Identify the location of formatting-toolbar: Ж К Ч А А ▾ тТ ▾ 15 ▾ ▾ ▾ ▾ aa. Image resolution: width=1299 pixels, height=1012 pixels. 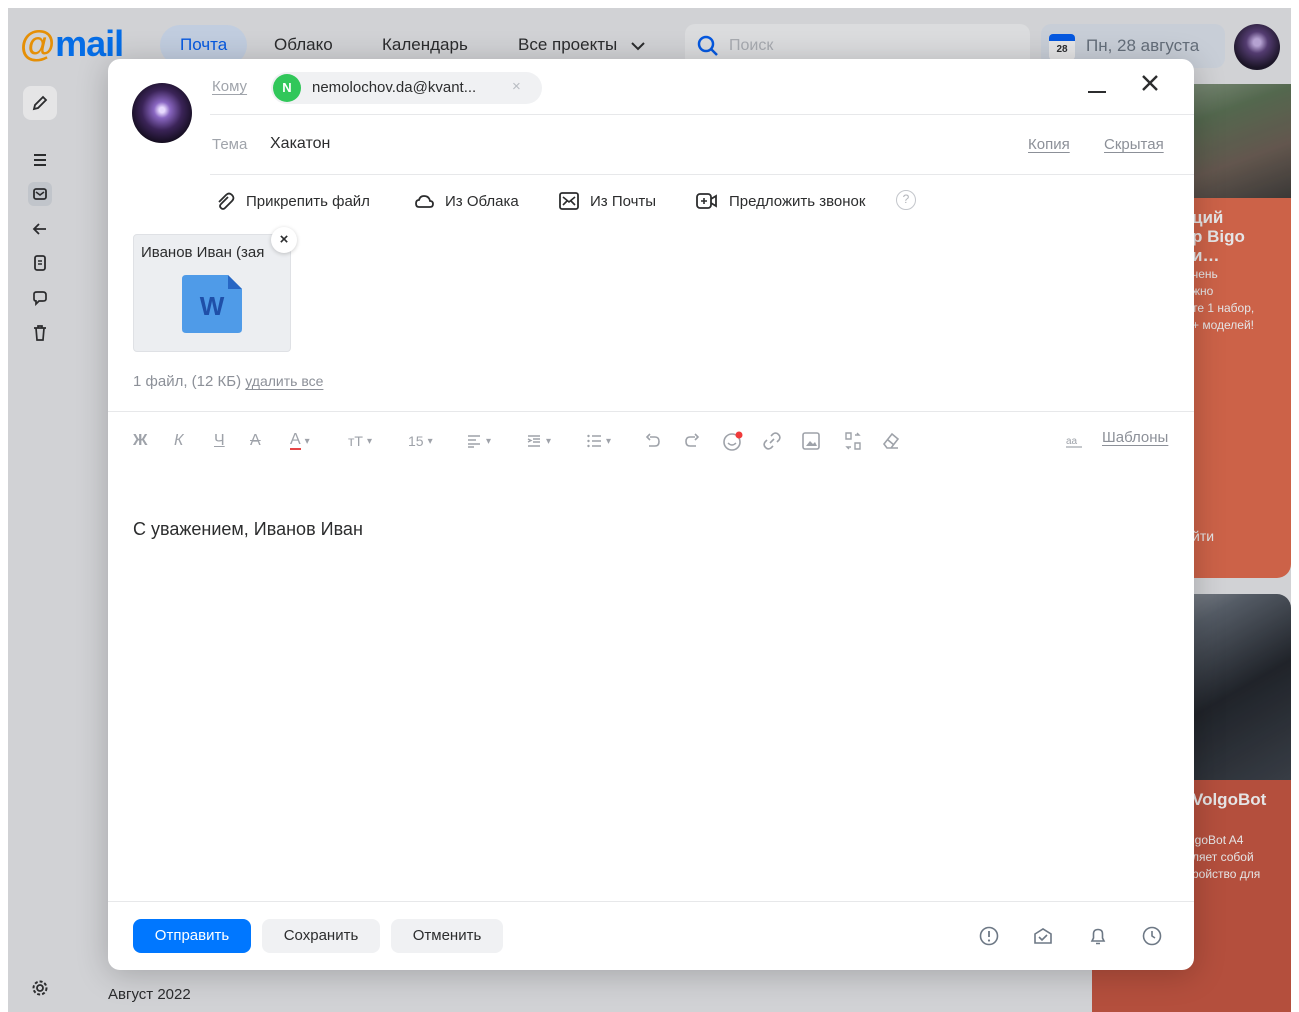
(651, 441).